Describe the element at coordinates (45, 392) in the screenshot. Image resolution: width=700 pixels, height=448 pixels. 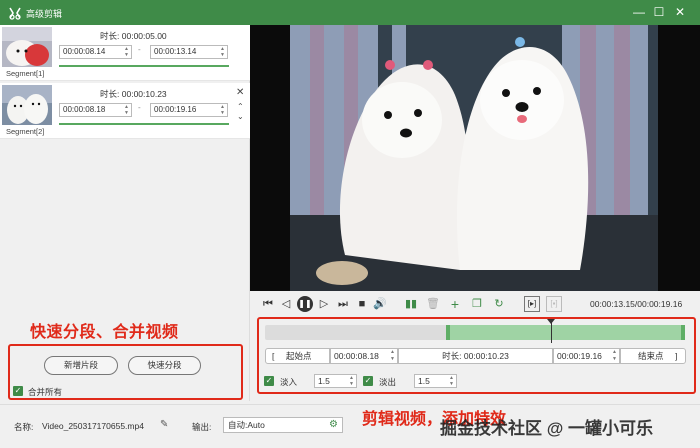
I see `merge-all-label: 合并所有` at that location.